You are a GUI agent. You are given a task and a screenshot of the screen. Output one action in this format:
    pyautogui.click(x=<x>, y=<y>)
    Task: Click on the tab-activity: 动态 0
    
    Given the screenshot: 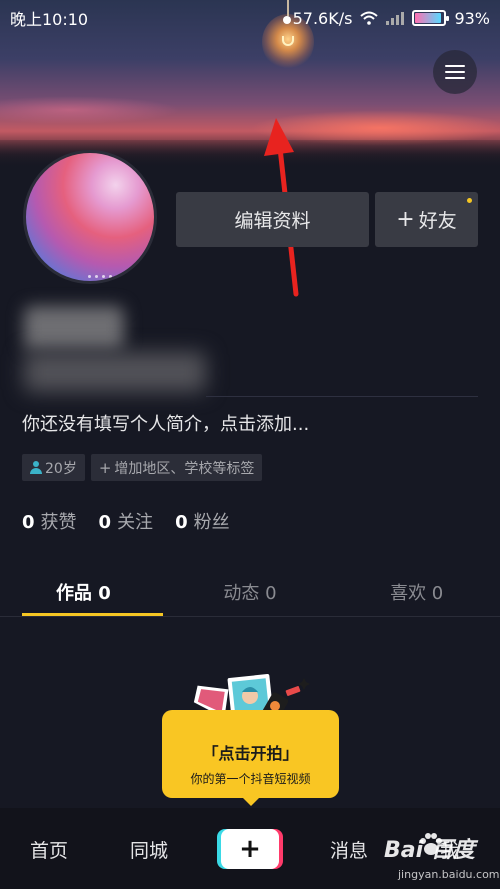 What is the action you would take?
    pyautogui.click(x=250, y=592)
    